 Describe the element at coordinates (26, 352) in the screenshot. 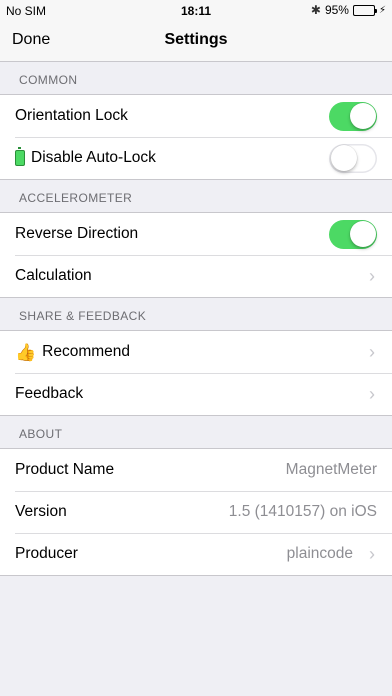

I see `thumbs-up-icon: 👍` at that location.